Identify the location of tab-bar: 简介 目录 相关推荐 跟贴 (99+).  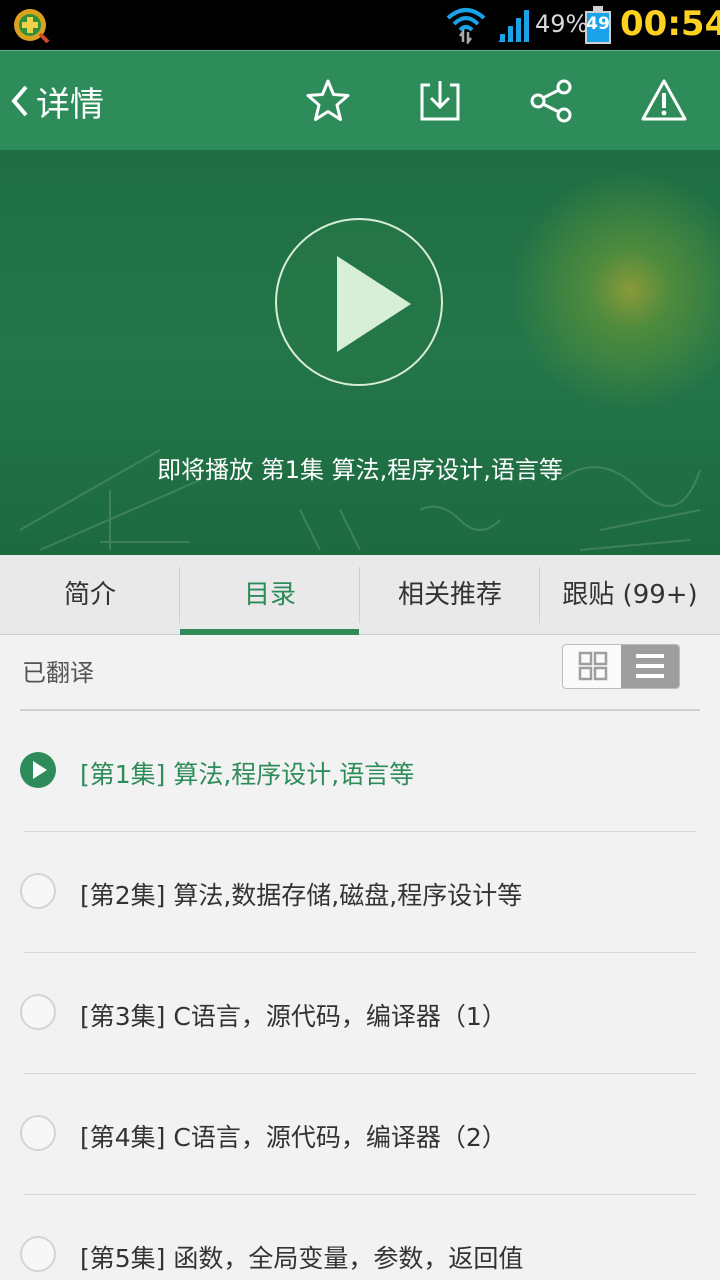
(360, 595).